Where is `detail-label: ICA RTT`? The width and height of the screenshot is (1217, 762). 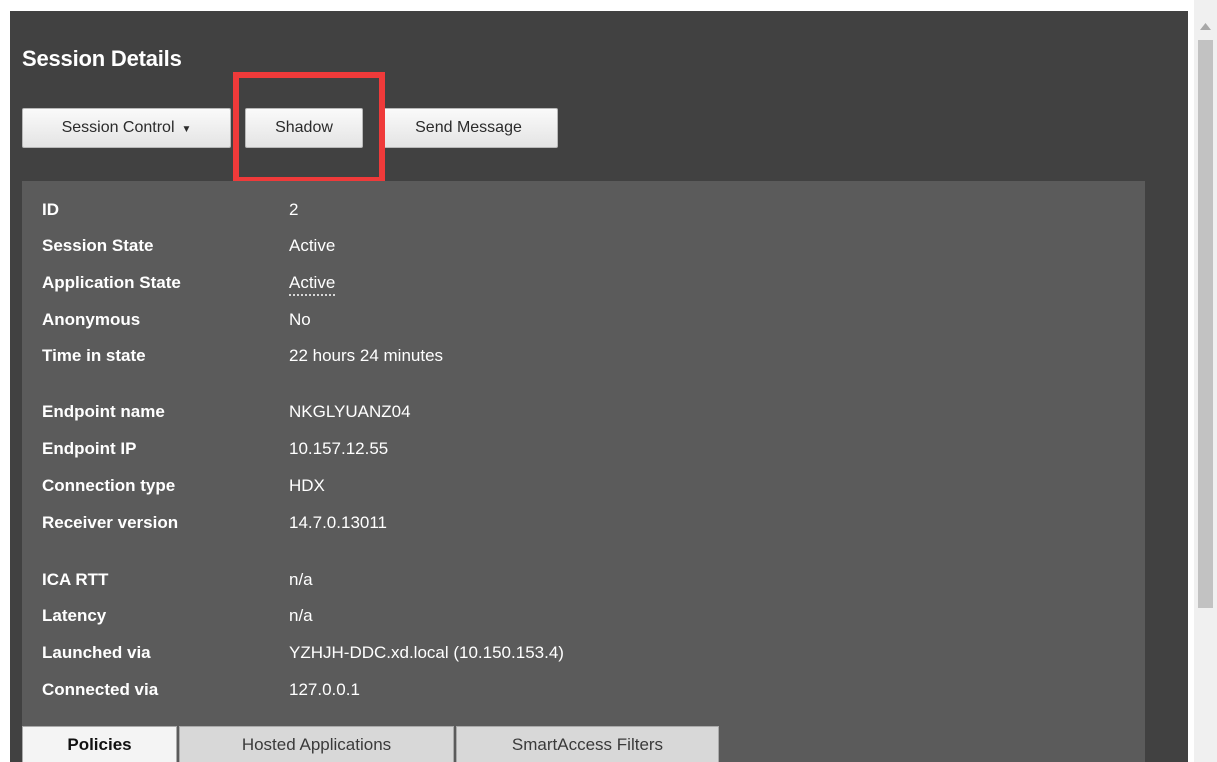 detail-label: ICA RTT is located at coordinates (75, 579).